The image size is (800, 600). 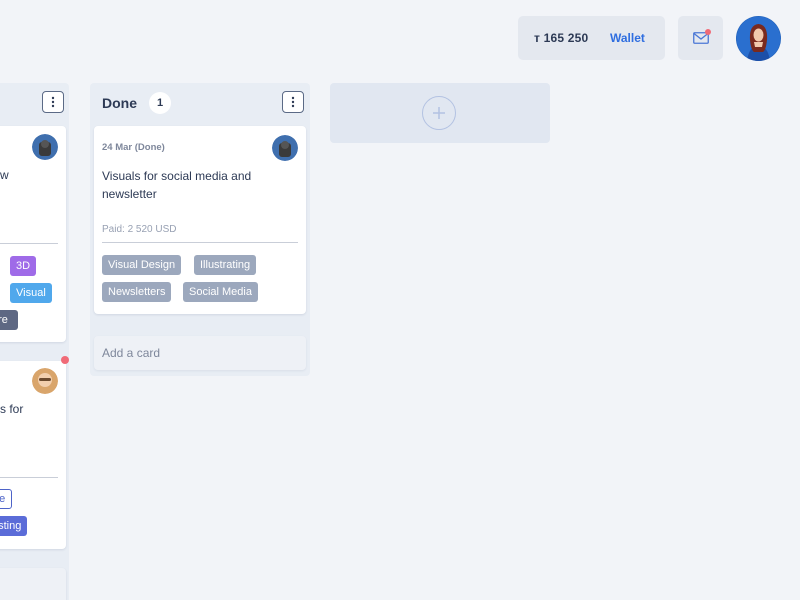 I want to click on wallet-balance: т 165 250, so click(x=561, y=38).